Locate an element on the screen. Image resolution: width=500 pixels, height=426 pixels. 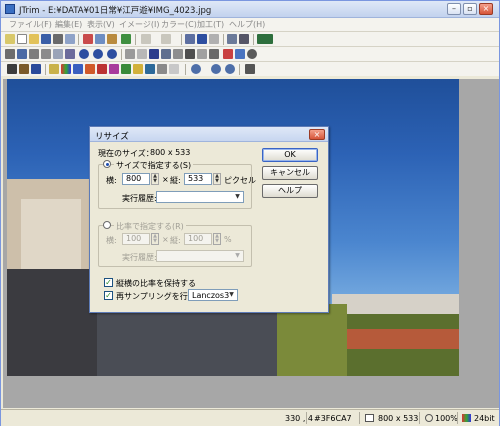
zoom-icon is located at coordinates (196, 69).